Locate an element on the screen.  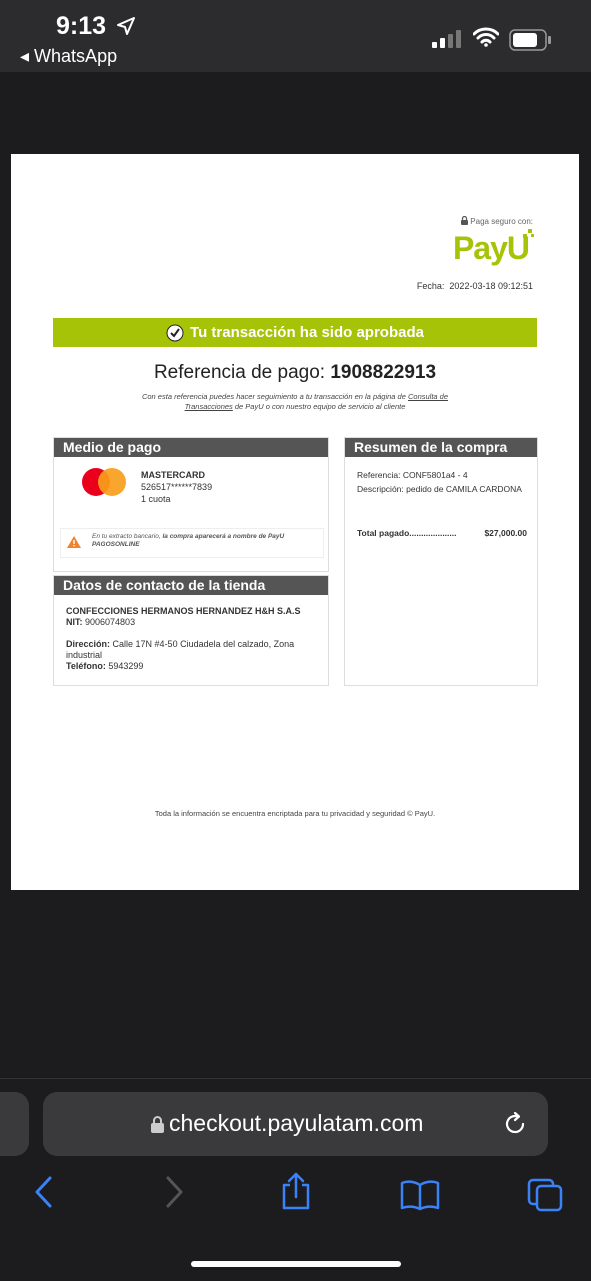
battery-icon is located at coordinates (530, 40).